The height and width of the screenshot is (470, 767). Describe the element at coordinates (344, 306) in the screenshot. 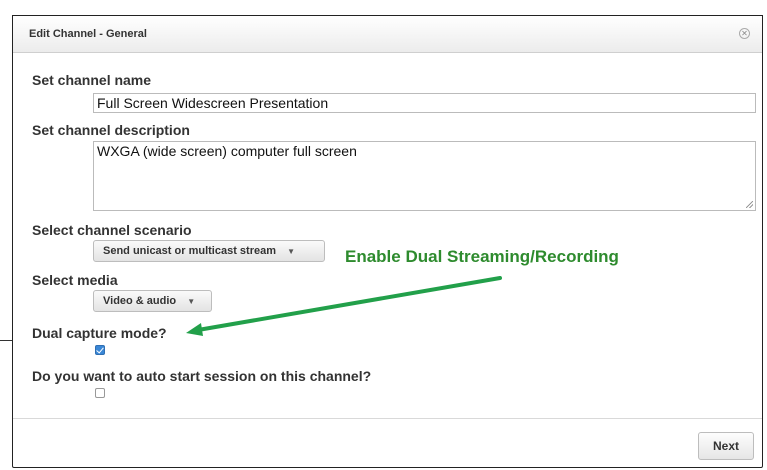

I see `annotation-arrow` at that location.